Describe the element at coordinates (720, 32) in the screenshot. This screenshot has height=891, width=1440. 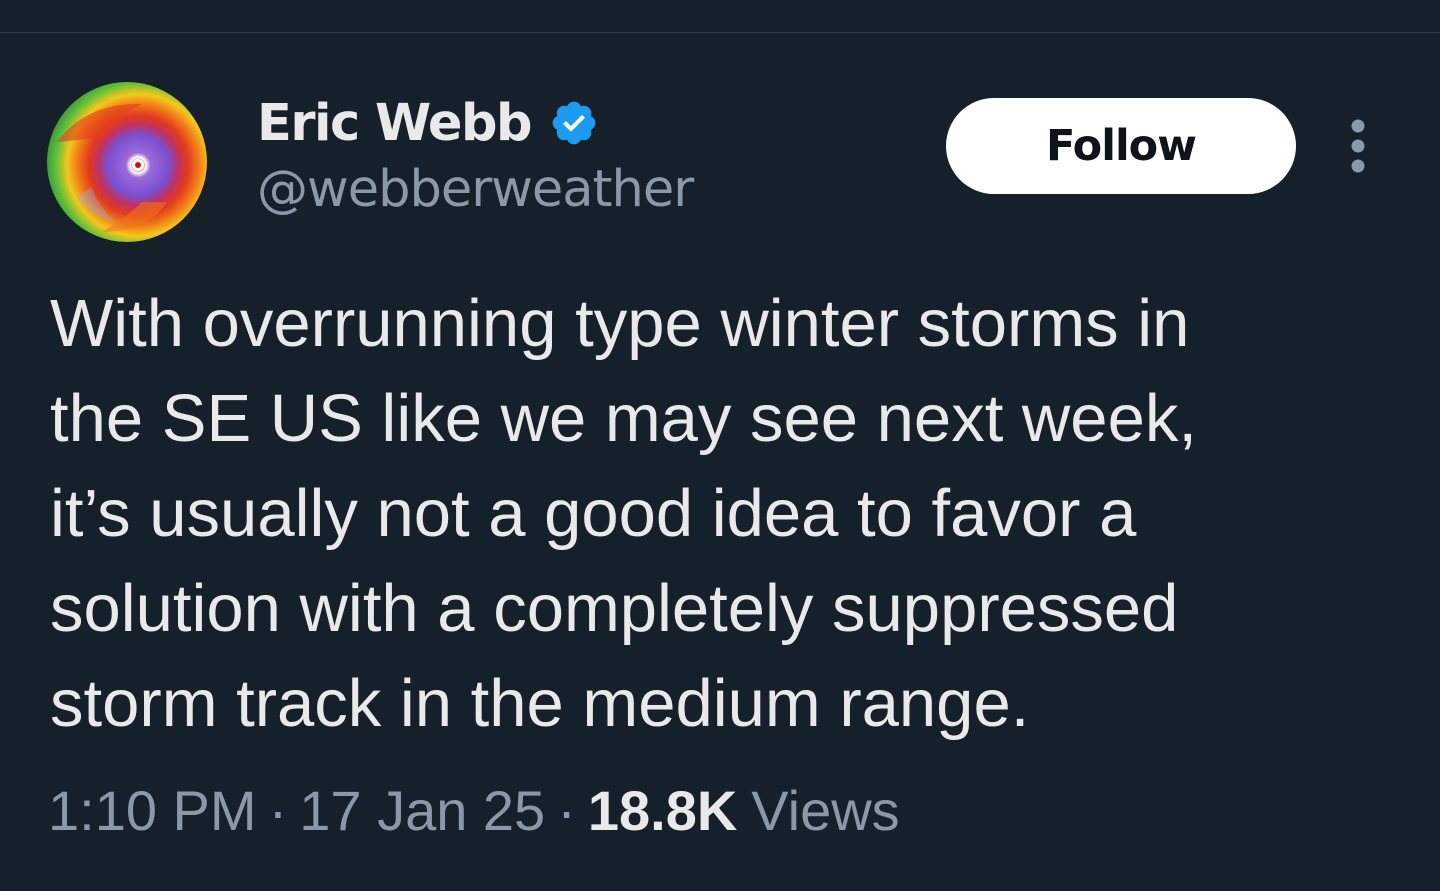
I see `top-divider` at that location.